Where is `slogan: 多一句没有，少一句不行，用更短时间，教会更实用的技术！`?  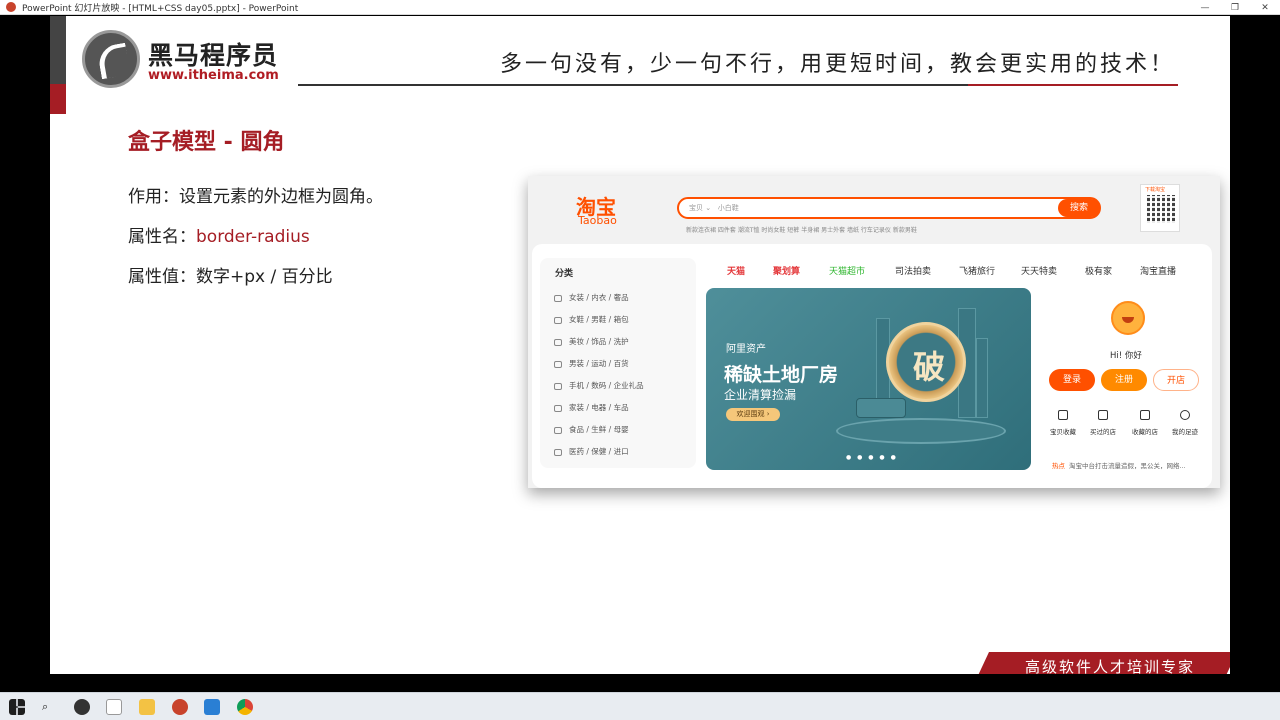 slogan: 多一句没有，少一句不行，用更短时间，教会更实用的技术！ is located at coordinates (838, 64).